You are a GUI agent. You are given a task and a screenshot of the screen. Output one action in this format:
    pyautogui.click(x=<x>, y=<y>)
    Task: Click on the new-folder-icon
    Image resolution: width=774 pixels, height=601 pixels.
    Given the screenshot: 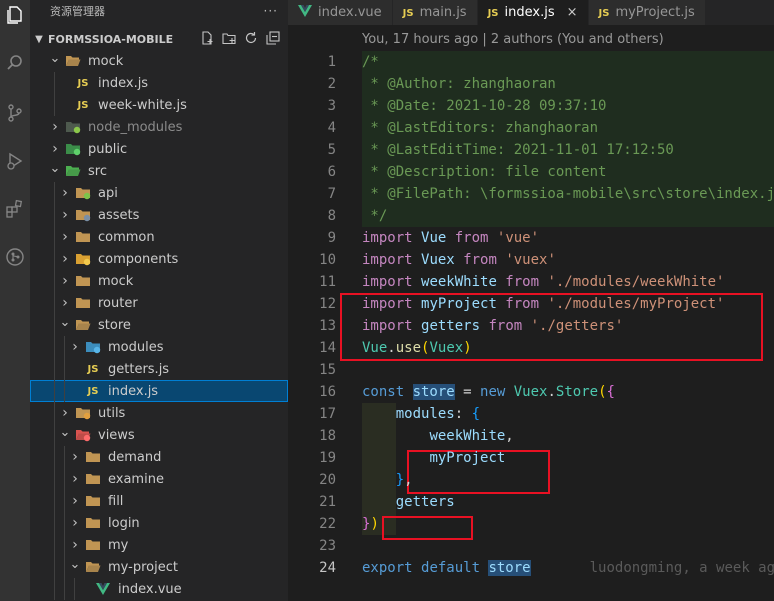 What is the action you would take?
    pyautogui.click(x=229, y=39)
    